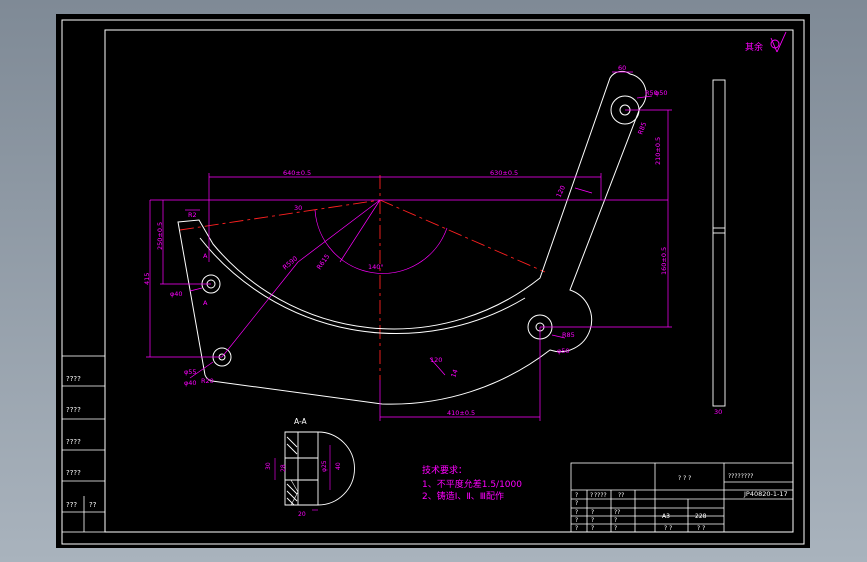  What do you see at coordinates (765, 494) in the screenshot?
I see `drawing-number: JP40820-1-17` at bounding box center [765, 494].